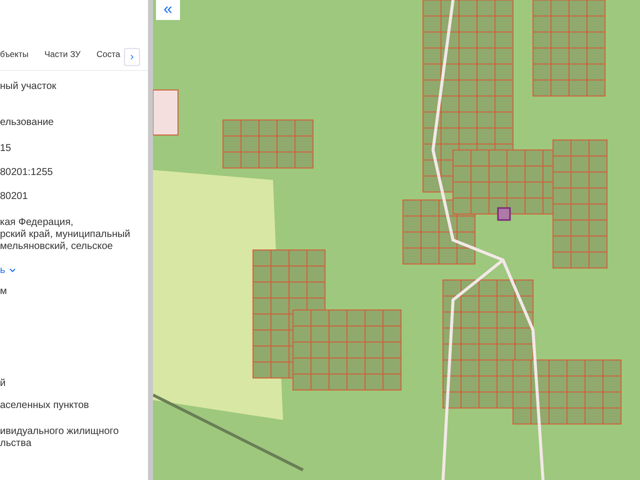 The width and height of the screenshot is (640, 480). I want to click on field-value: й, so click(3, 384).